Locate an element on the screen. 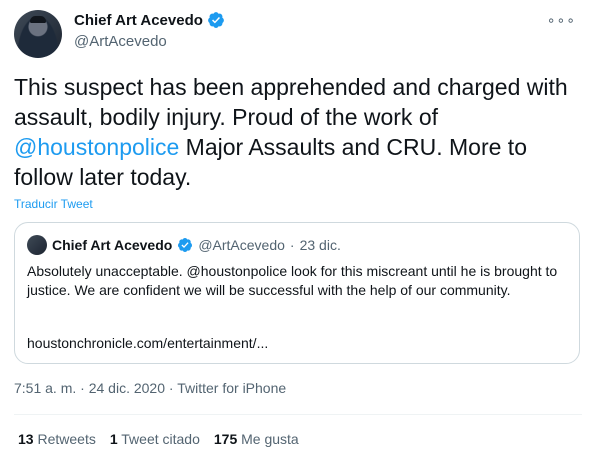 Image resolution: width=596 pixels, height=459 pixels. likes-stat: 175 Me gusta is located at coordinates (256, 439).